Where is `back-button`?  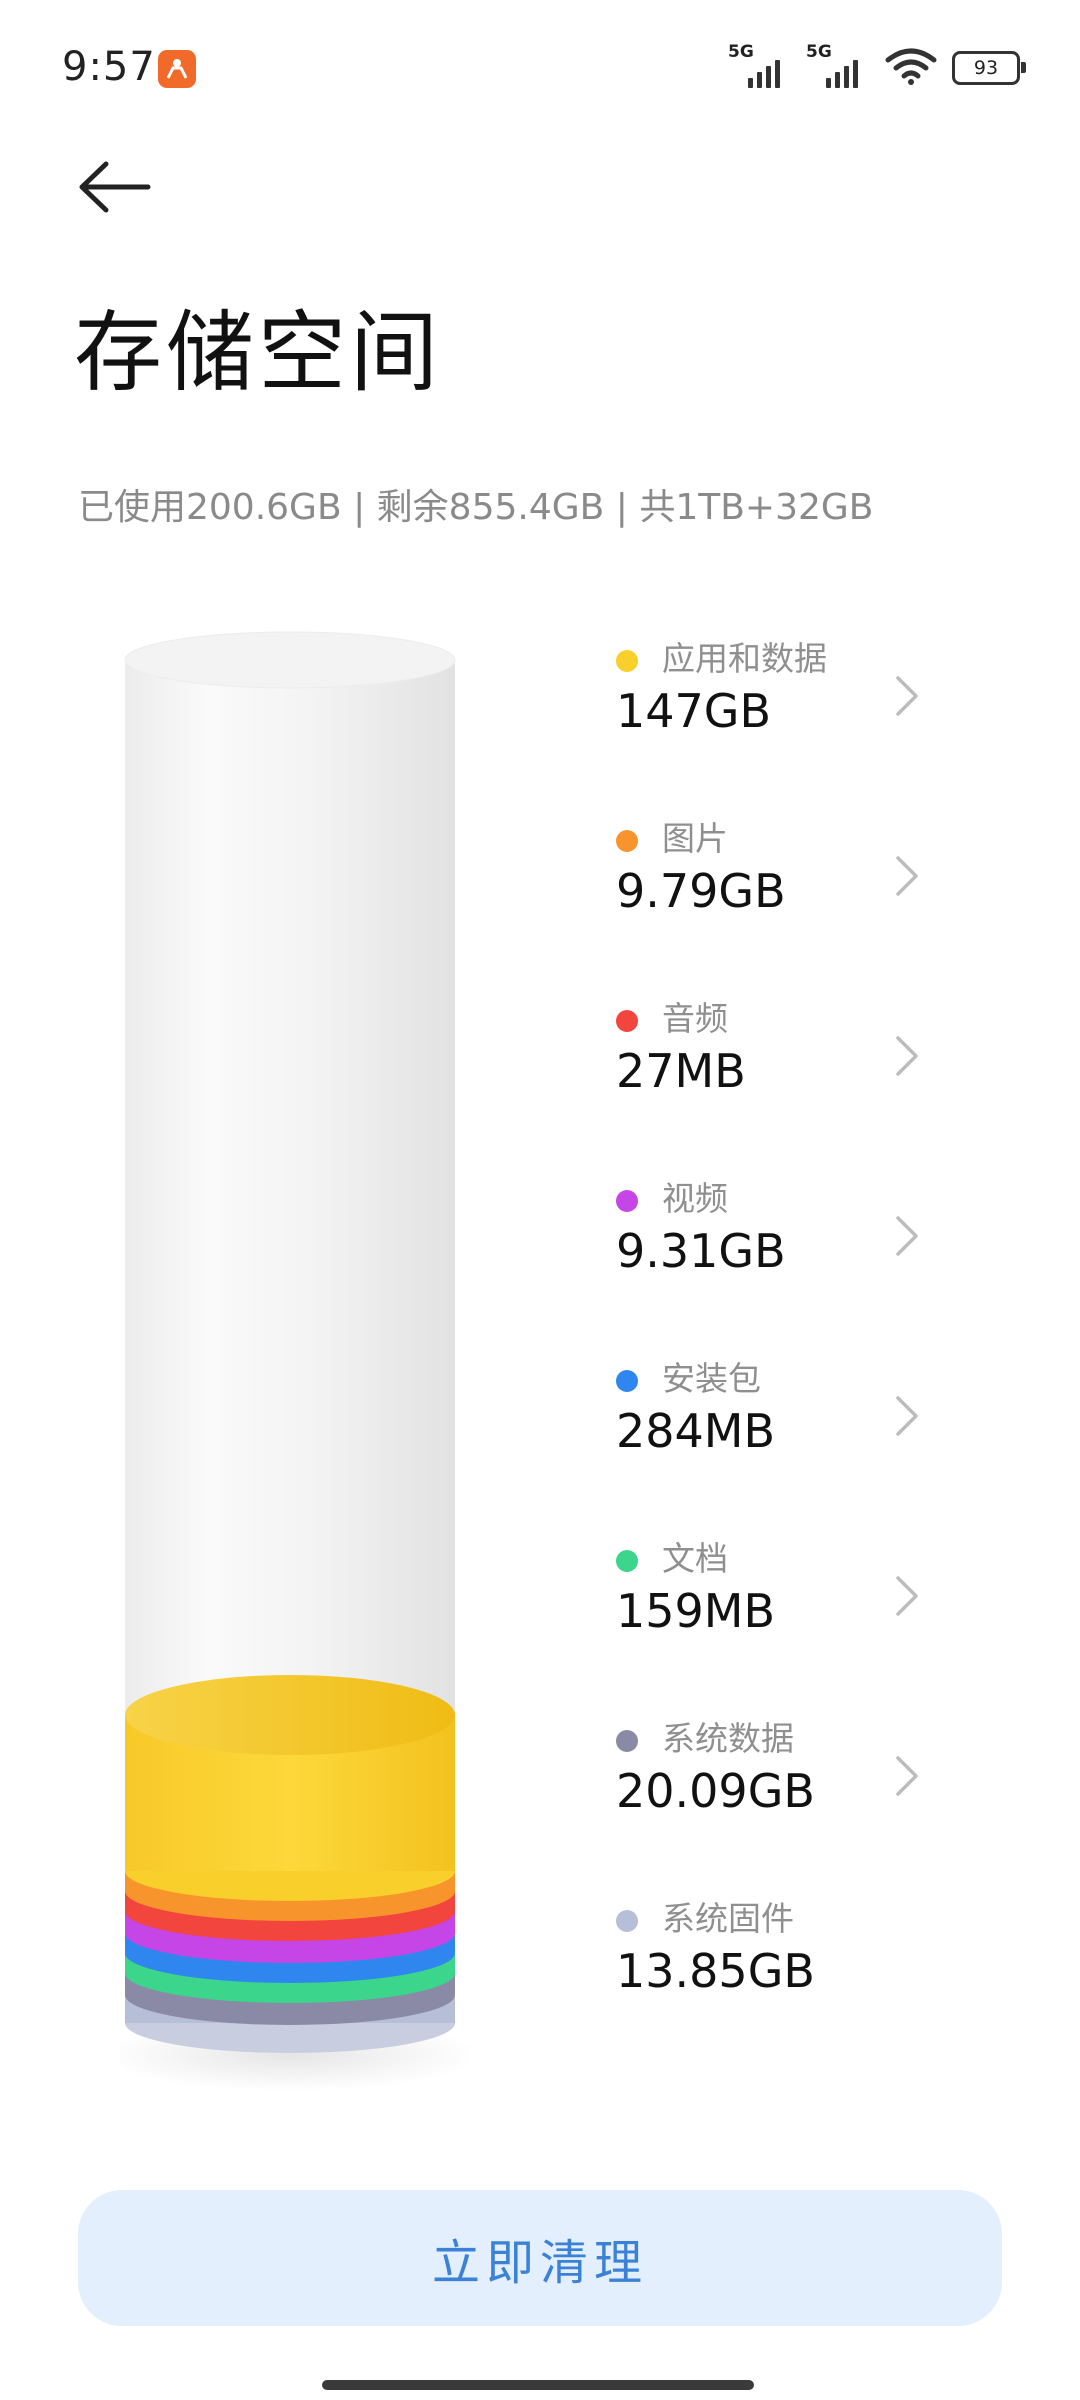
back-button is located at coordinates (115, 187).